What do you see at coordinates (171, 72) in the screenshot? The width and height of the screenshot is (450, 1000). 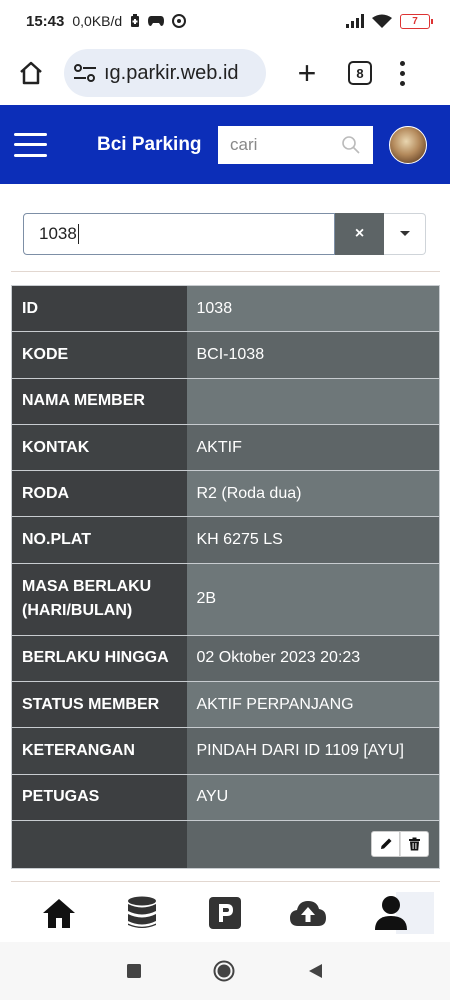 I see `url-text: ıg.parkir.web.id` at bounding box center [171, 72].